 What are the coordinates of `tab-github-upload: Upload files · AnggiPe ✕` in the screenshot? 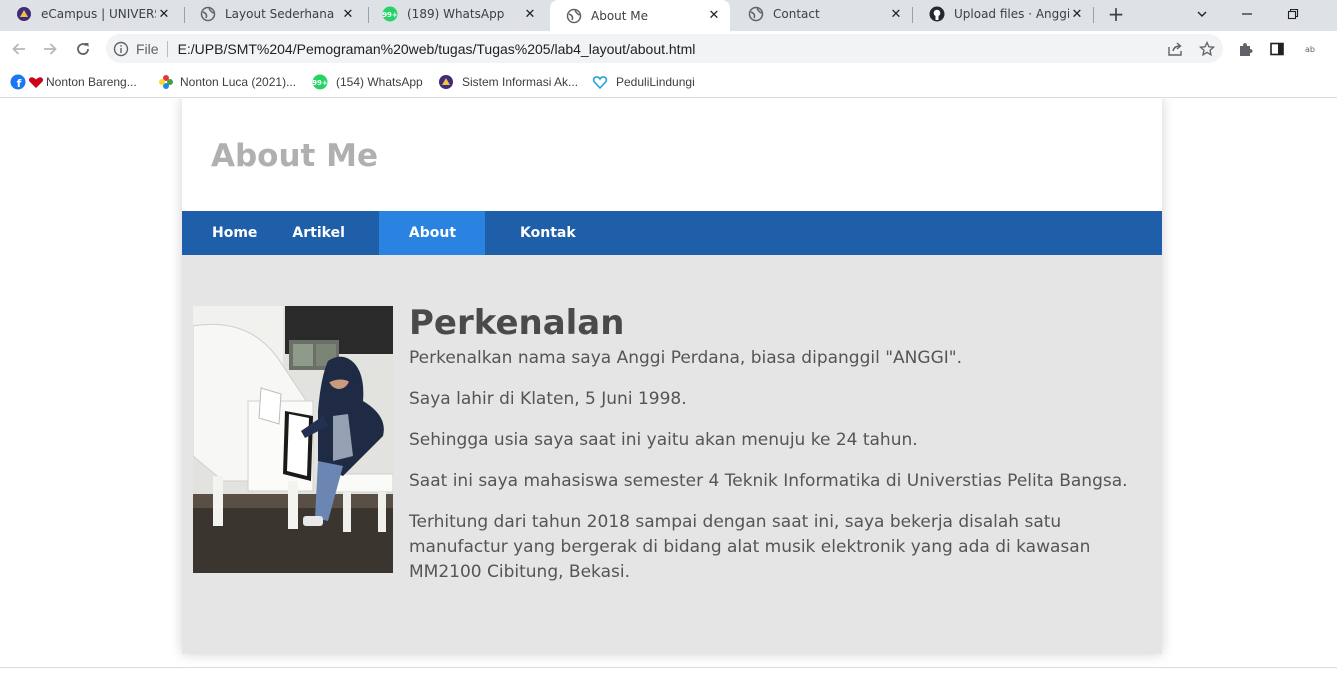 It's located at (1003, 14).